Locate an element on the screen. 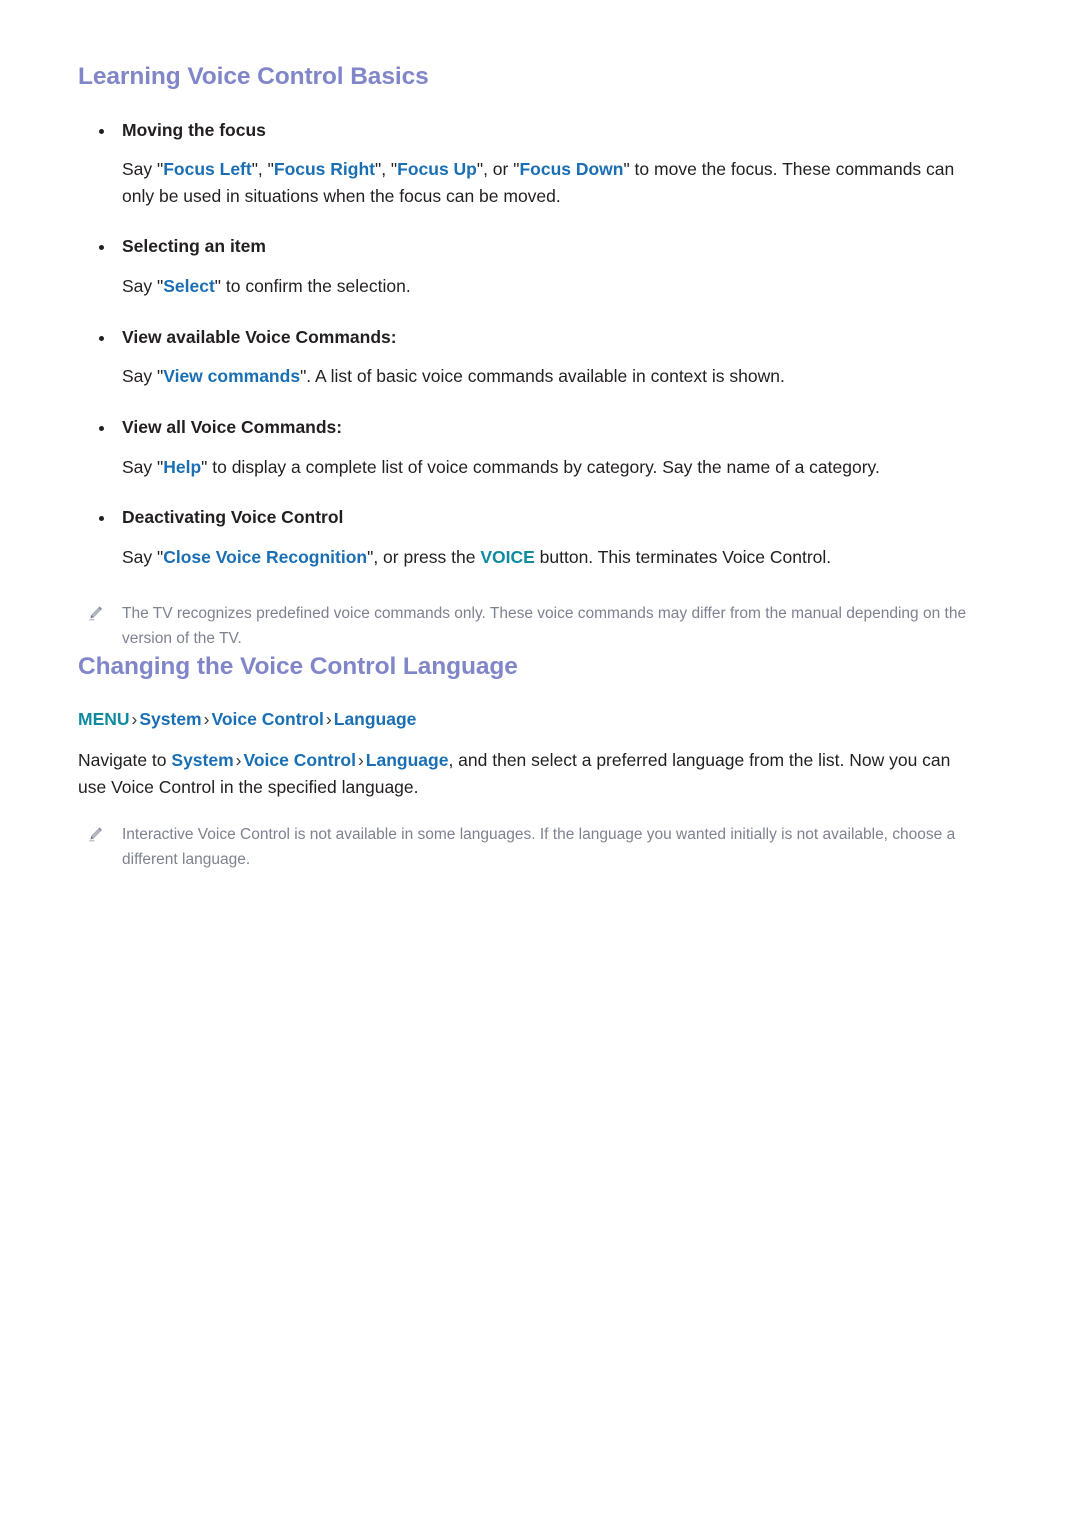  breadcrumb-item-voice-control: Voice Control is located at coordinates (267, 719).